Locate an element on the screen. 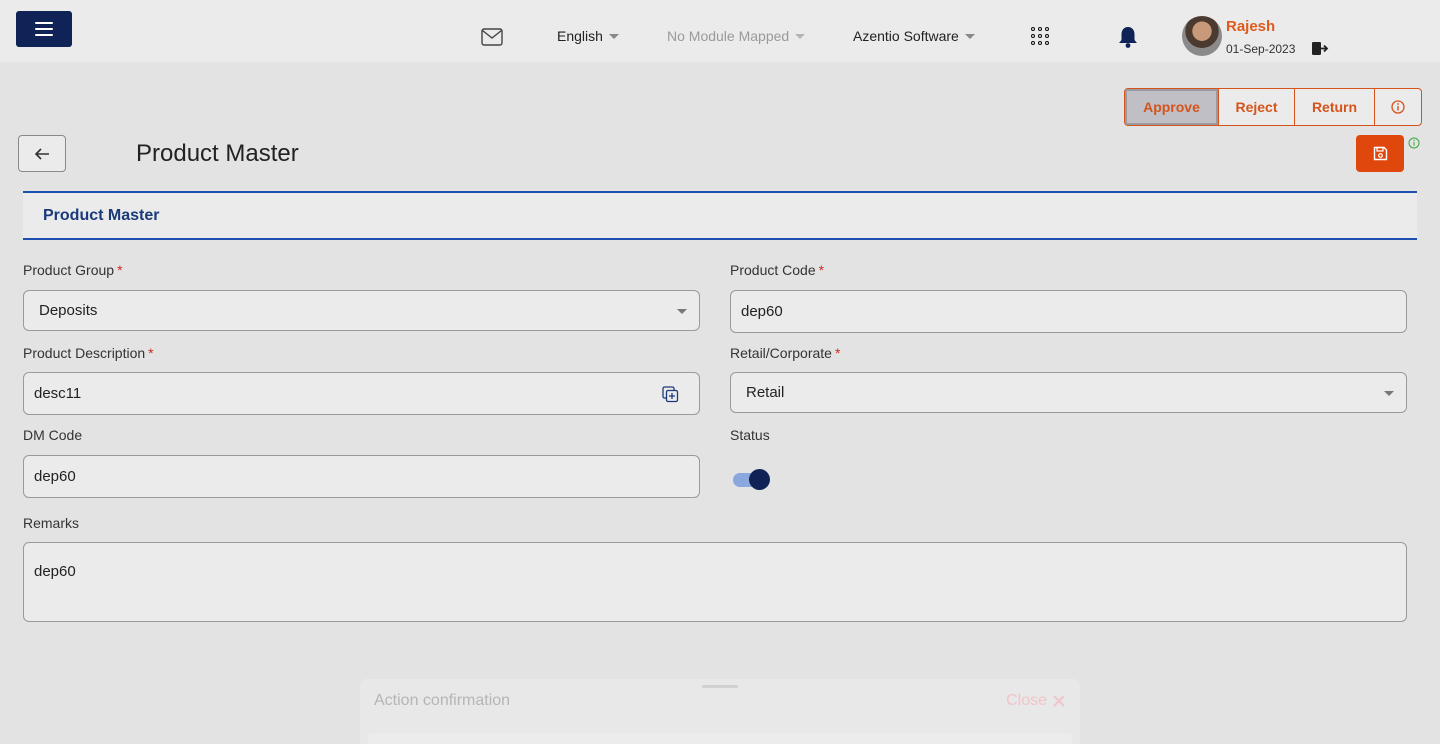 Image resolution: width=1440 pixels, height=744 pixels. hamburger-menu-button is located at coordinates (44, 29).